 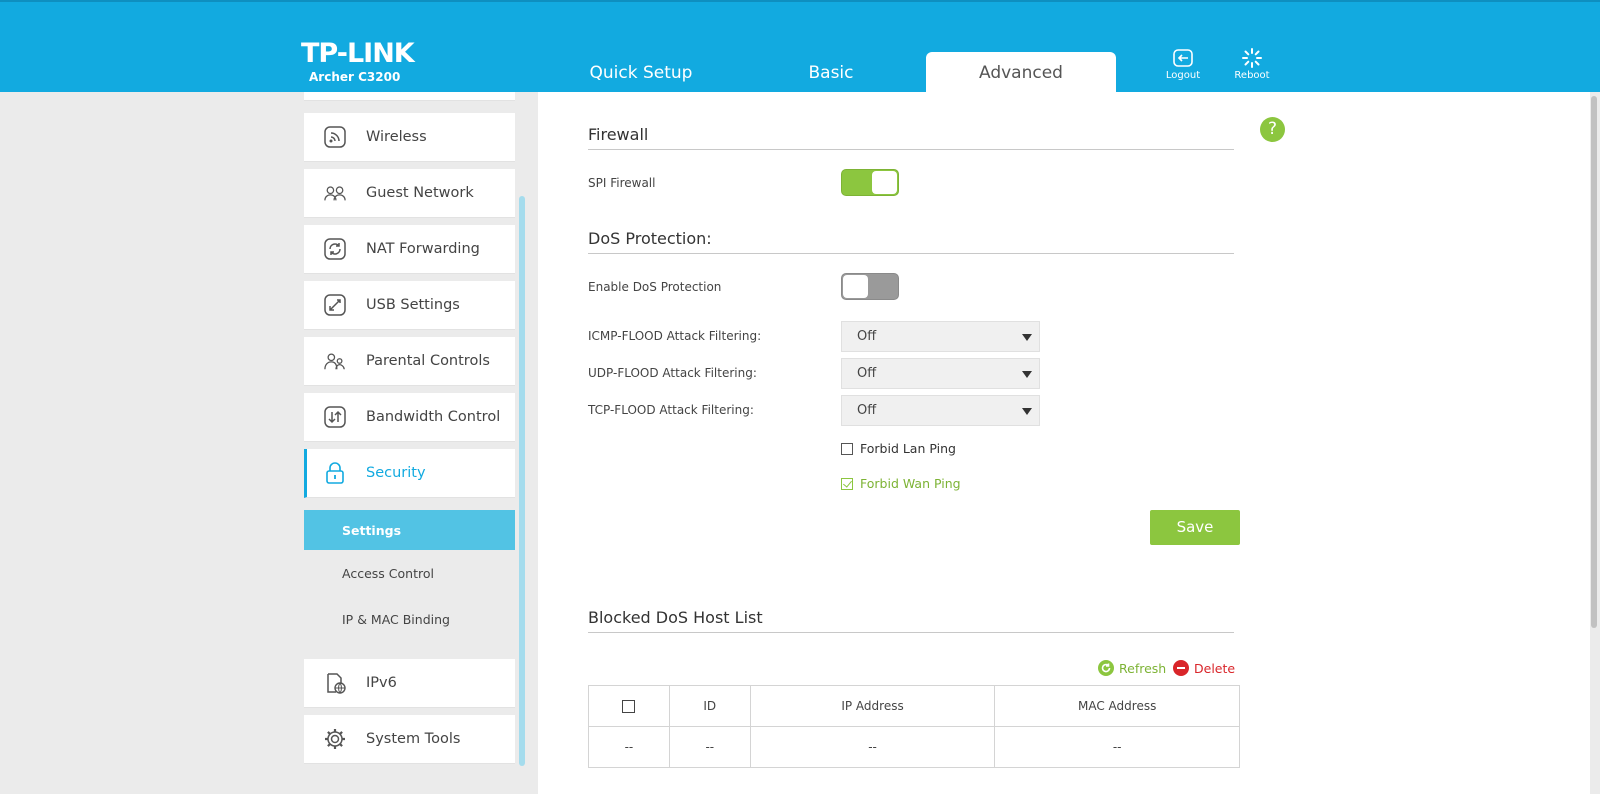 I want to click on table-row: -- -- -- --, so click(x=914, y=747).